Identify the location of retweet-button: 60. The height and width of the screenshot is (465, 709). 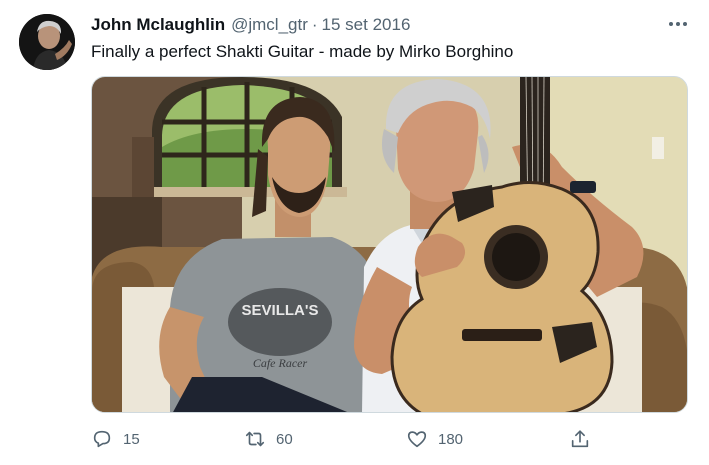
(268, 439).